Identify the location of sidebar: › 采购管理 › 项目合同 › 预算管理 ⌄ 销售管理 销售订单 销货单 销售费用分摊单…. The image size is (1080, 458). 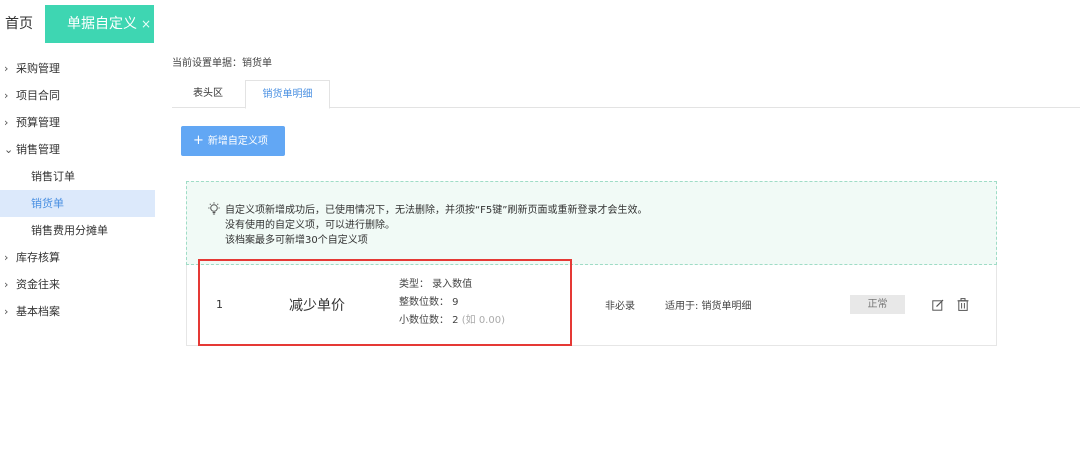
(77, 190).